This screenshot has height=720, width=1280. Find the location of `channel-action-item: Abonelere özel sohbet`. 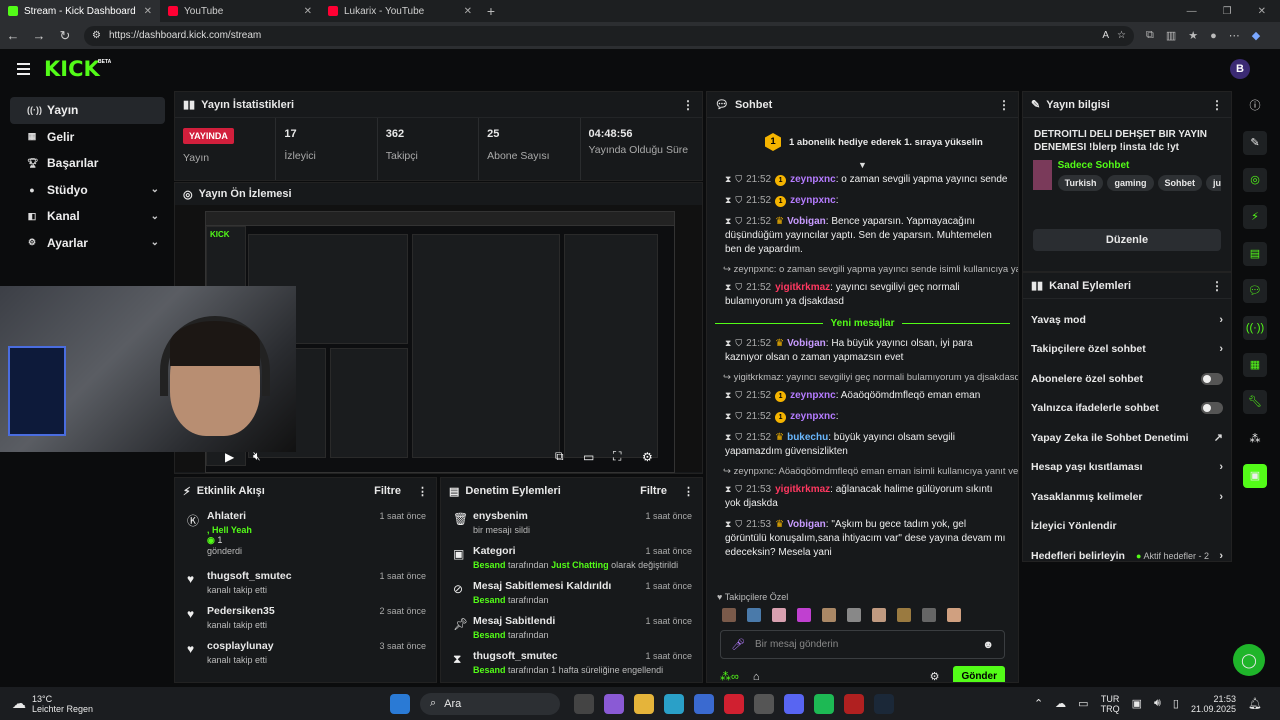

channel-action-item: Abonelere özel sohbet is located at coordinates (1127, 379).